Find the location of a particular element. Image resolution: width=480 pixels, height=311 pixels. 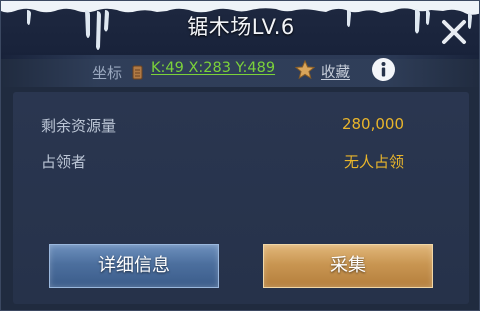

favorite-link: 收藏 is located at coordinates (335, 71).